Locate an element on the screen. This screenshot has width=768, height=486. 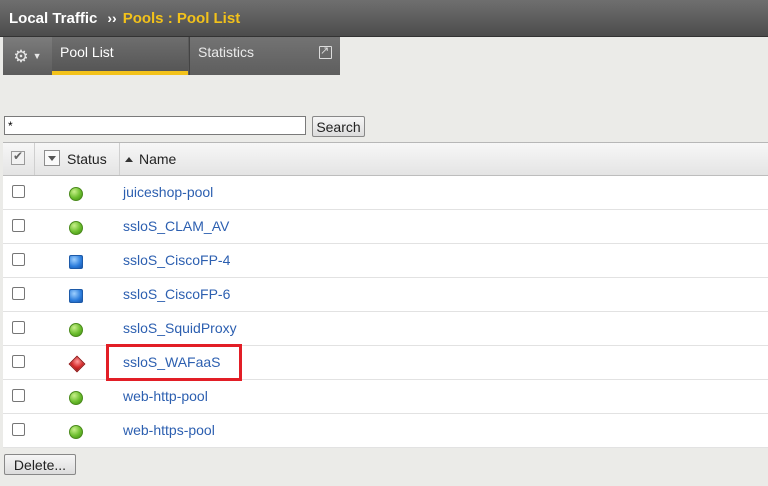
status-filter-dropdown is located at coordinates (52, 158).